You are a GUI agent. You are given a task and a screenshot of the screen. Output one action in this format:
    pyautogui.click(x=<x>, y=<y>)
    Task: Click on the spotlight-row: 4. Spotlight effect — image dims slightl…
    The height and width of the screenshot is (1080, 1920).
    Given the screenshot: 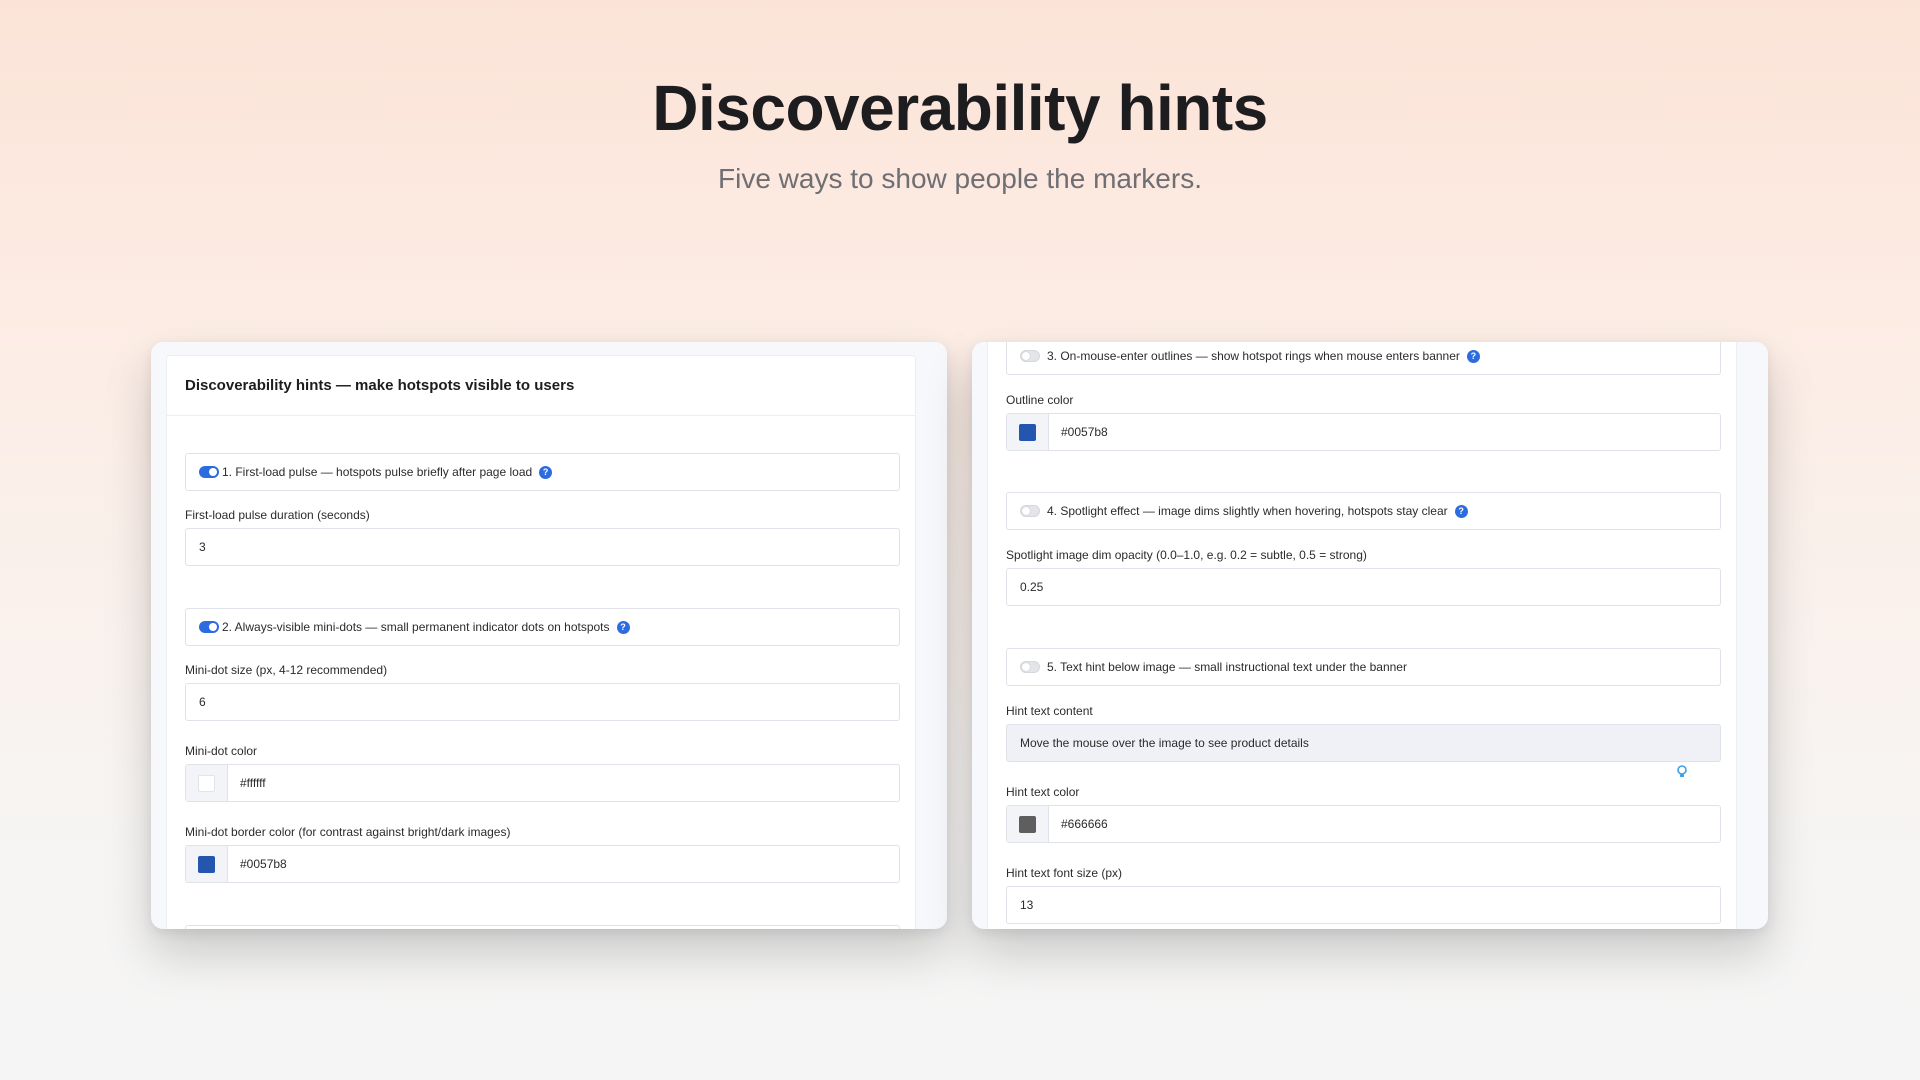 What is the action you would take?
    pyautogui.click(x=1363, y=511)
    